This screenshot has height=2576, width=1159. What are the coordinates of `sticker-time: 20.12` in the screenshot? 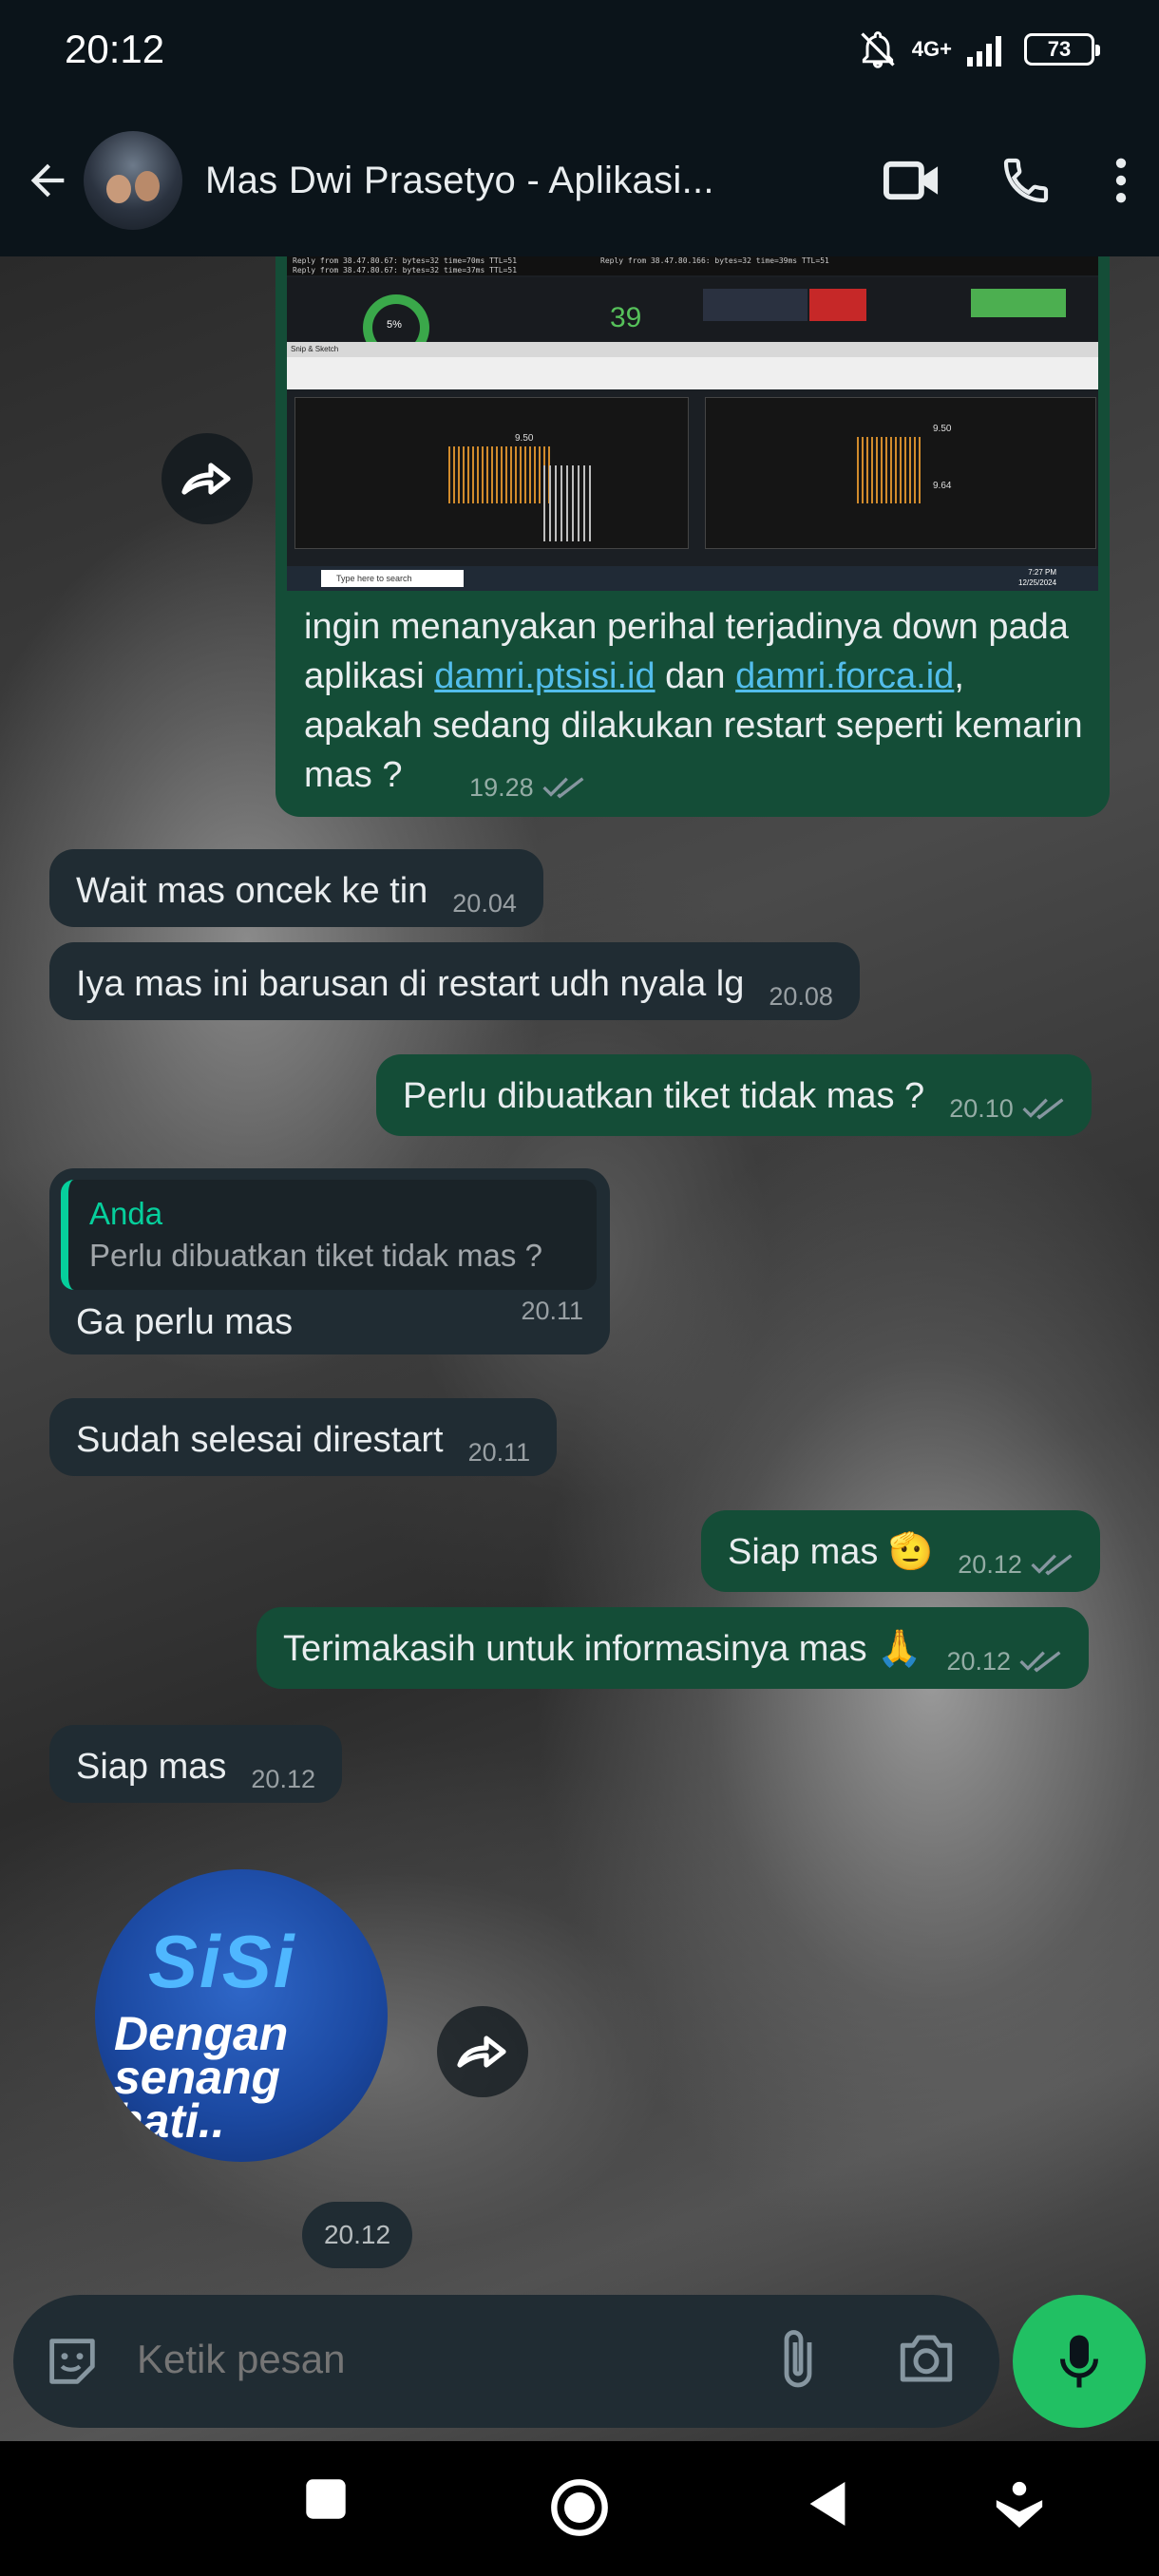 It's located at (357, 2235).